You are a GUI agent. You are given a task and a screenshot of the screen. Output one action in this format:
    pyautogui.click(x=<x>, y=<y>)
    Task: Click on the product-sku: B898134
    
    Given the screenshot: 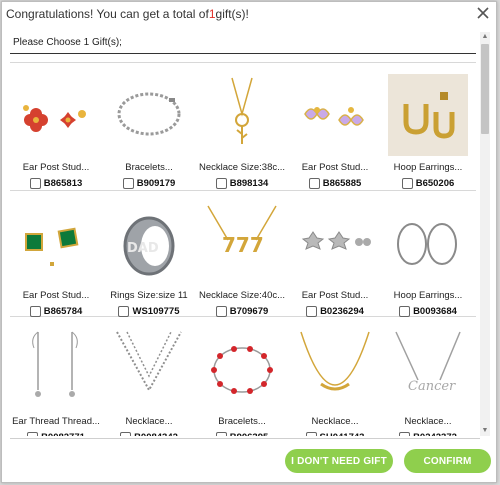 What is the action you would take?
    pyautogui.click(x=249, y=183)
    